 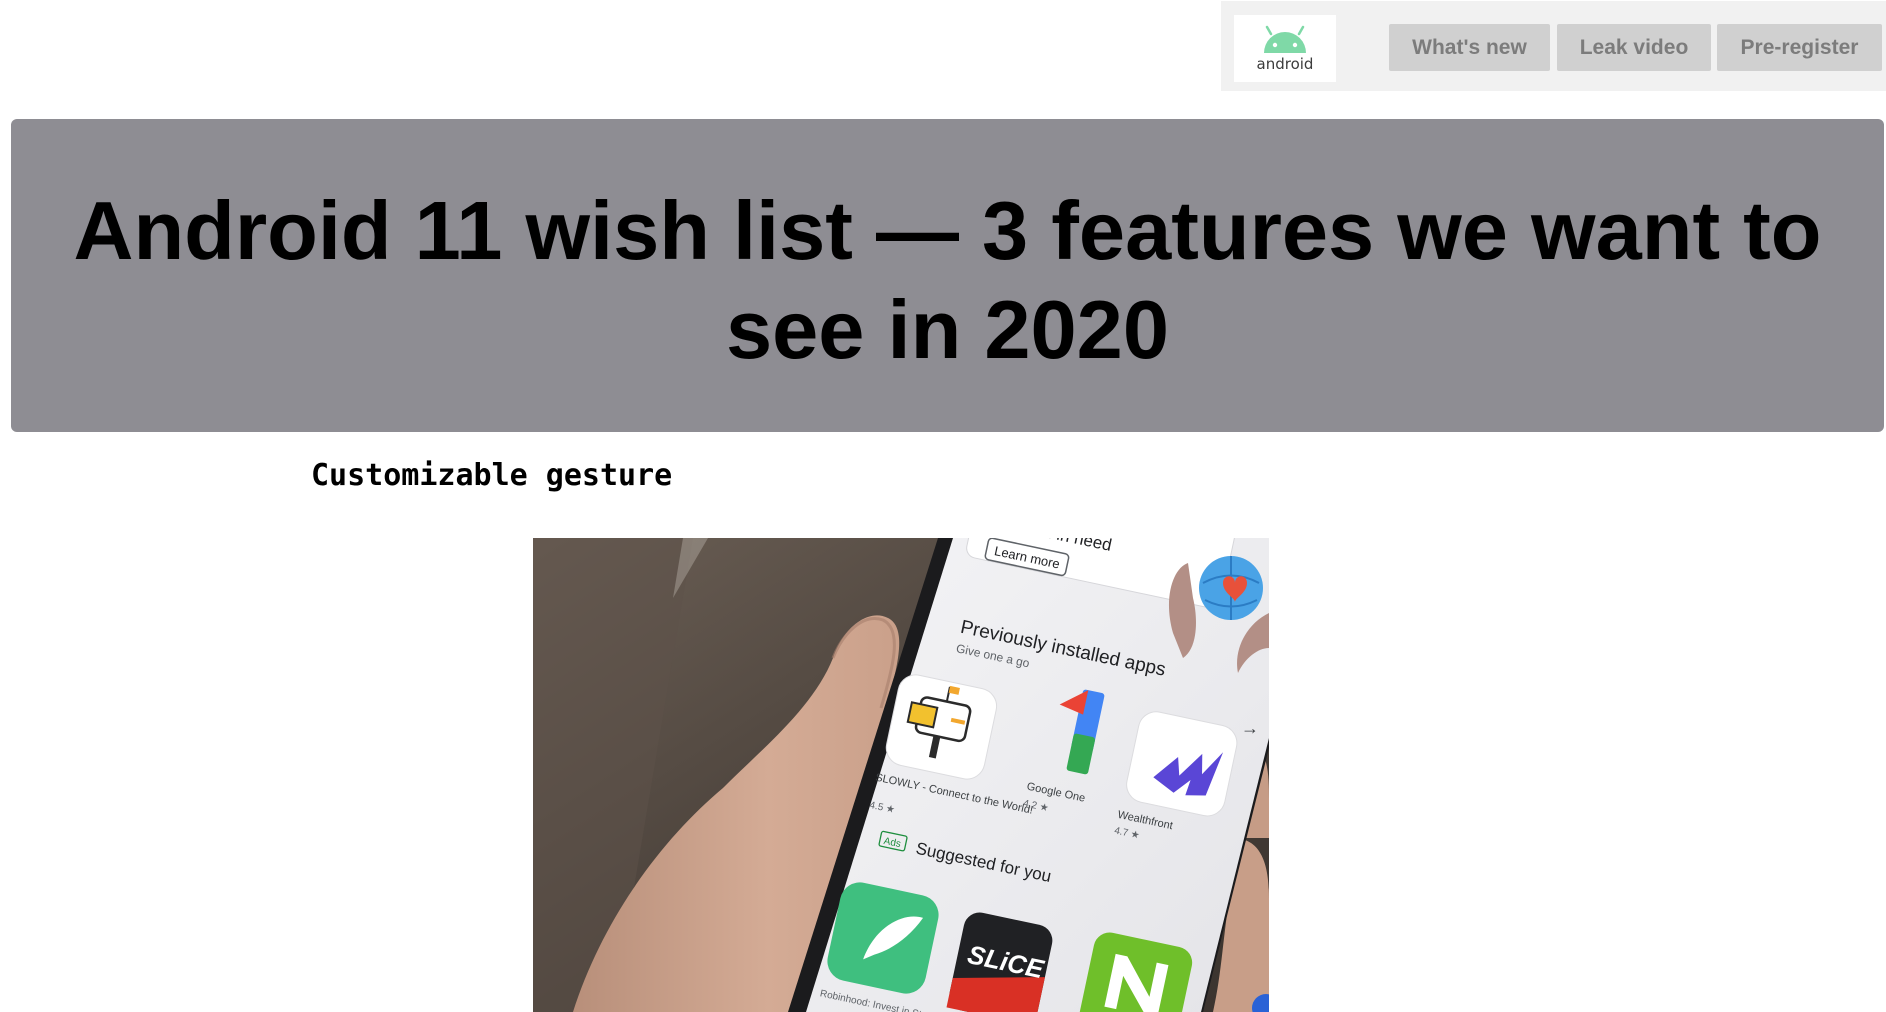 What do you see at coordinates (1285, 48) in the screenshot?
I see `android-logo: android` at bounding box center [1285, 48].